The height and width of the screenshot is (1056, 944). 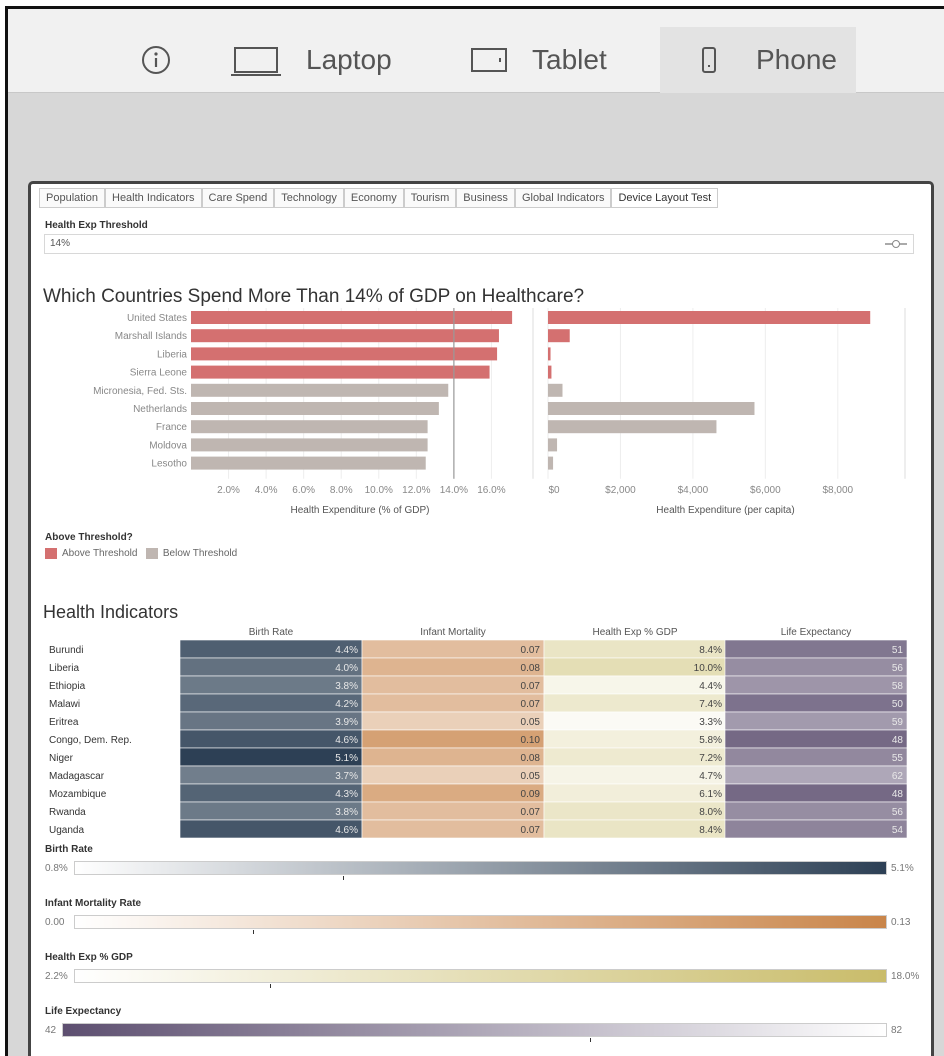 What do you see at coordinates (111, 612) in the screenshot?
I see `heatmap-title: Health Indicators` at bounding box center [111, 612].